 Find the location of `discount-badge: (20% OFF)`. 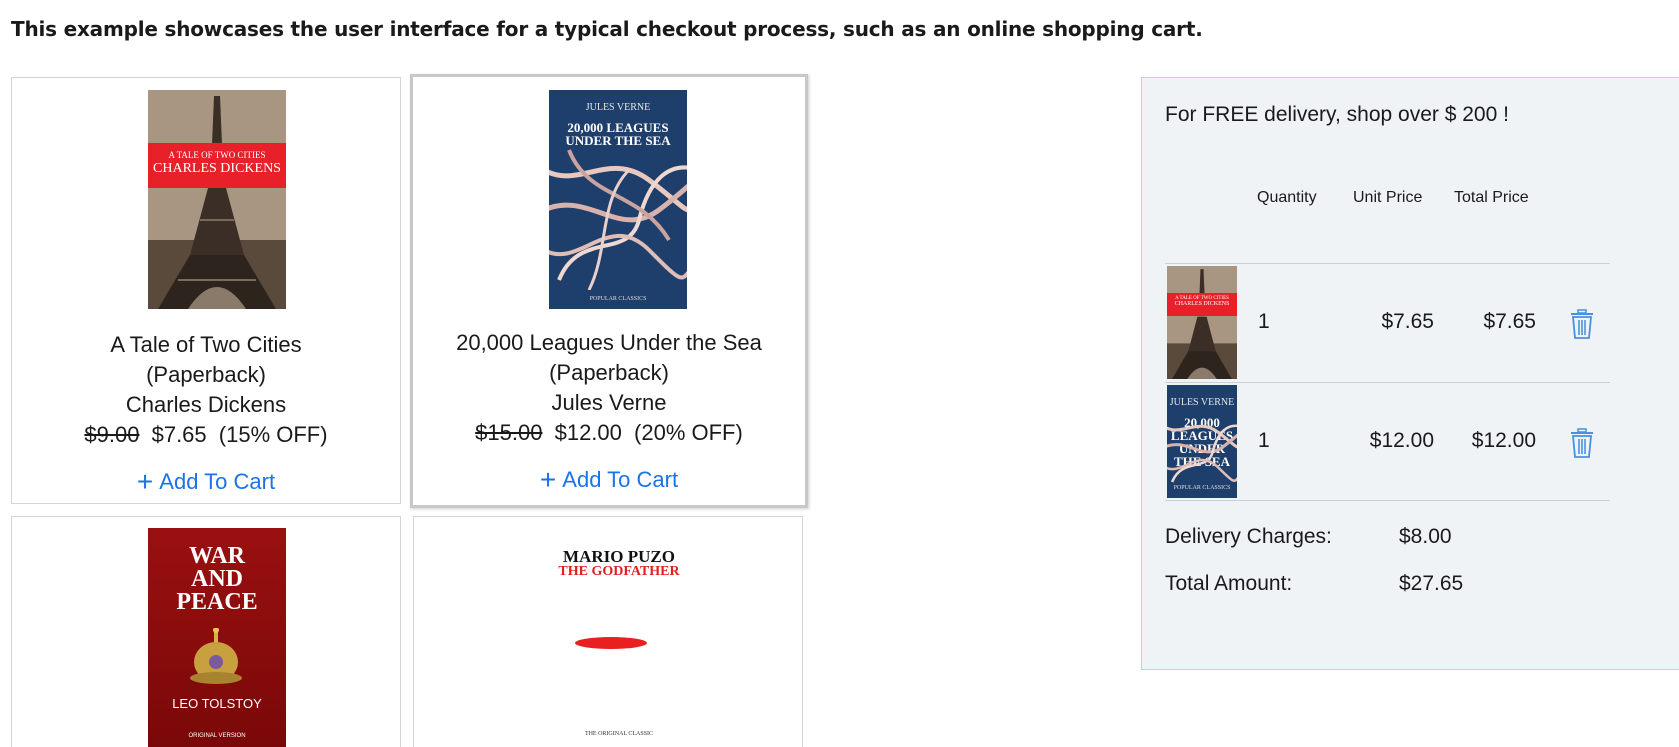

discount-badge: (20% OFF) is located at coordinates (688, 432).